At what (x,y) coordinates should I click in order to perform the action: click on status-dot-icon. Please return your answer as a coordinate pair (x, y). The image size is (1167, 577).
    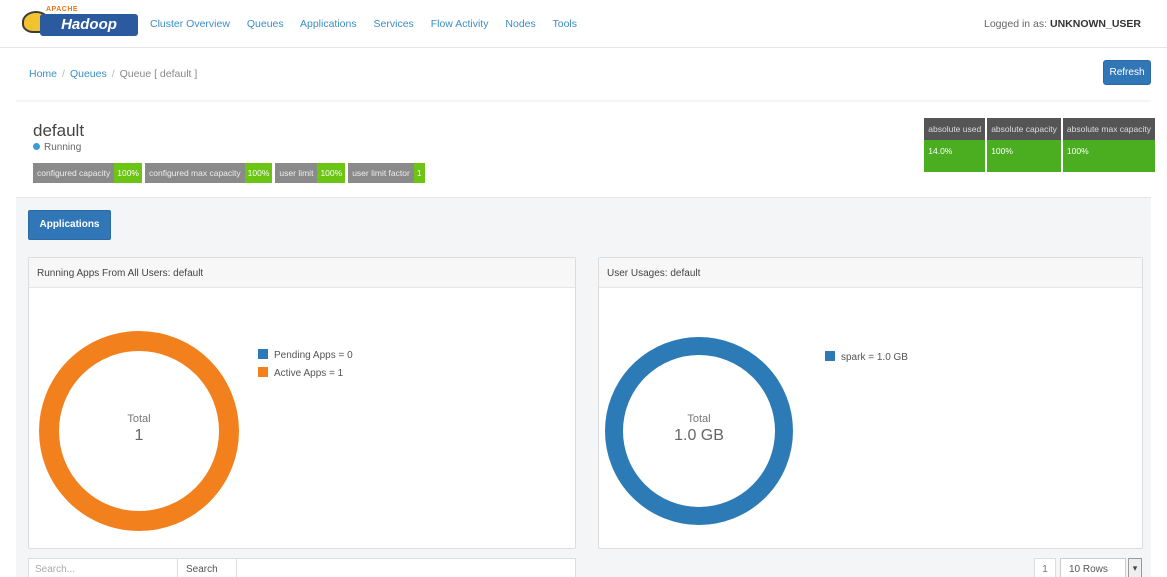
    Looking at the image, I should click on (36, 146).